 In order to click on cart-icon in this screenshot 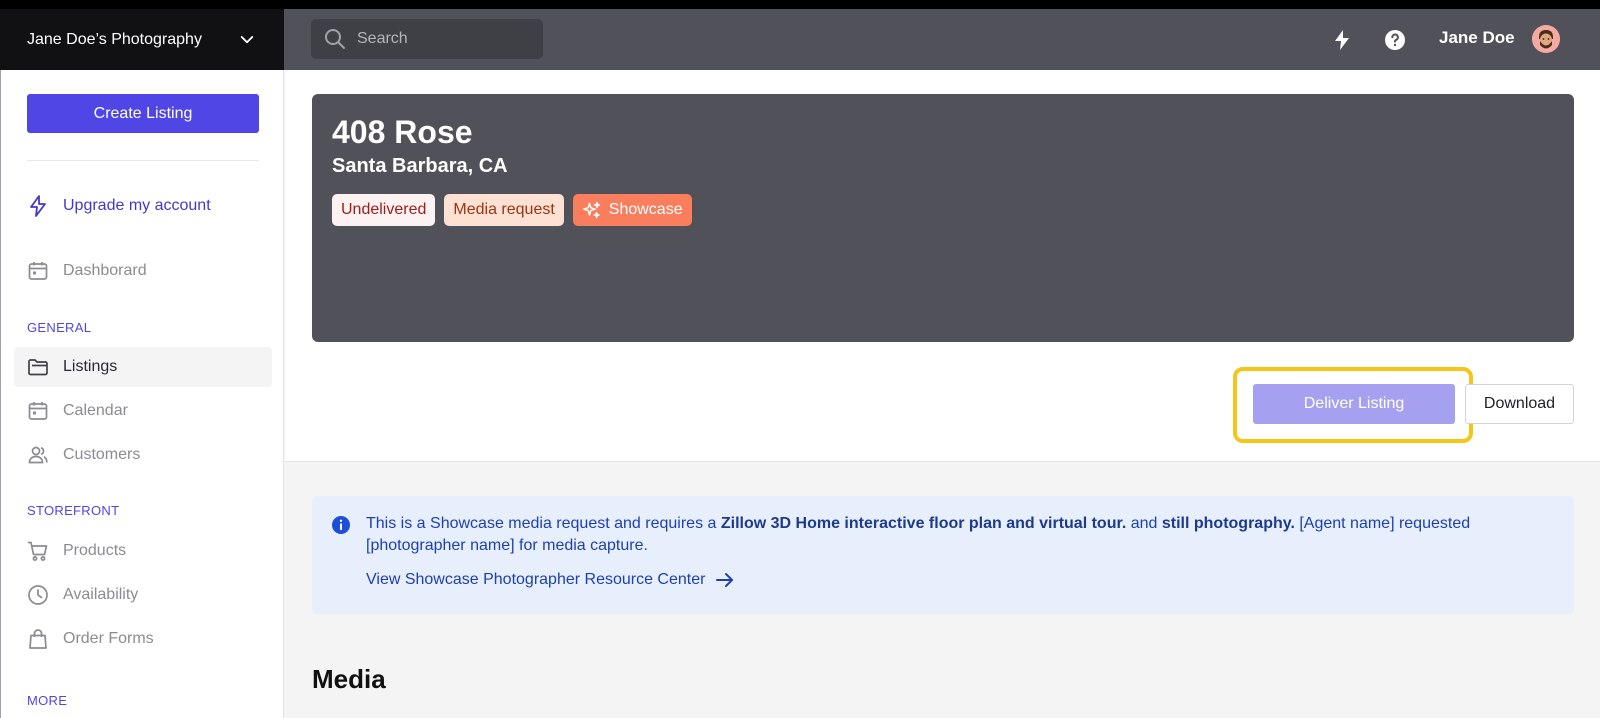, I will do `click(37, 551)`.